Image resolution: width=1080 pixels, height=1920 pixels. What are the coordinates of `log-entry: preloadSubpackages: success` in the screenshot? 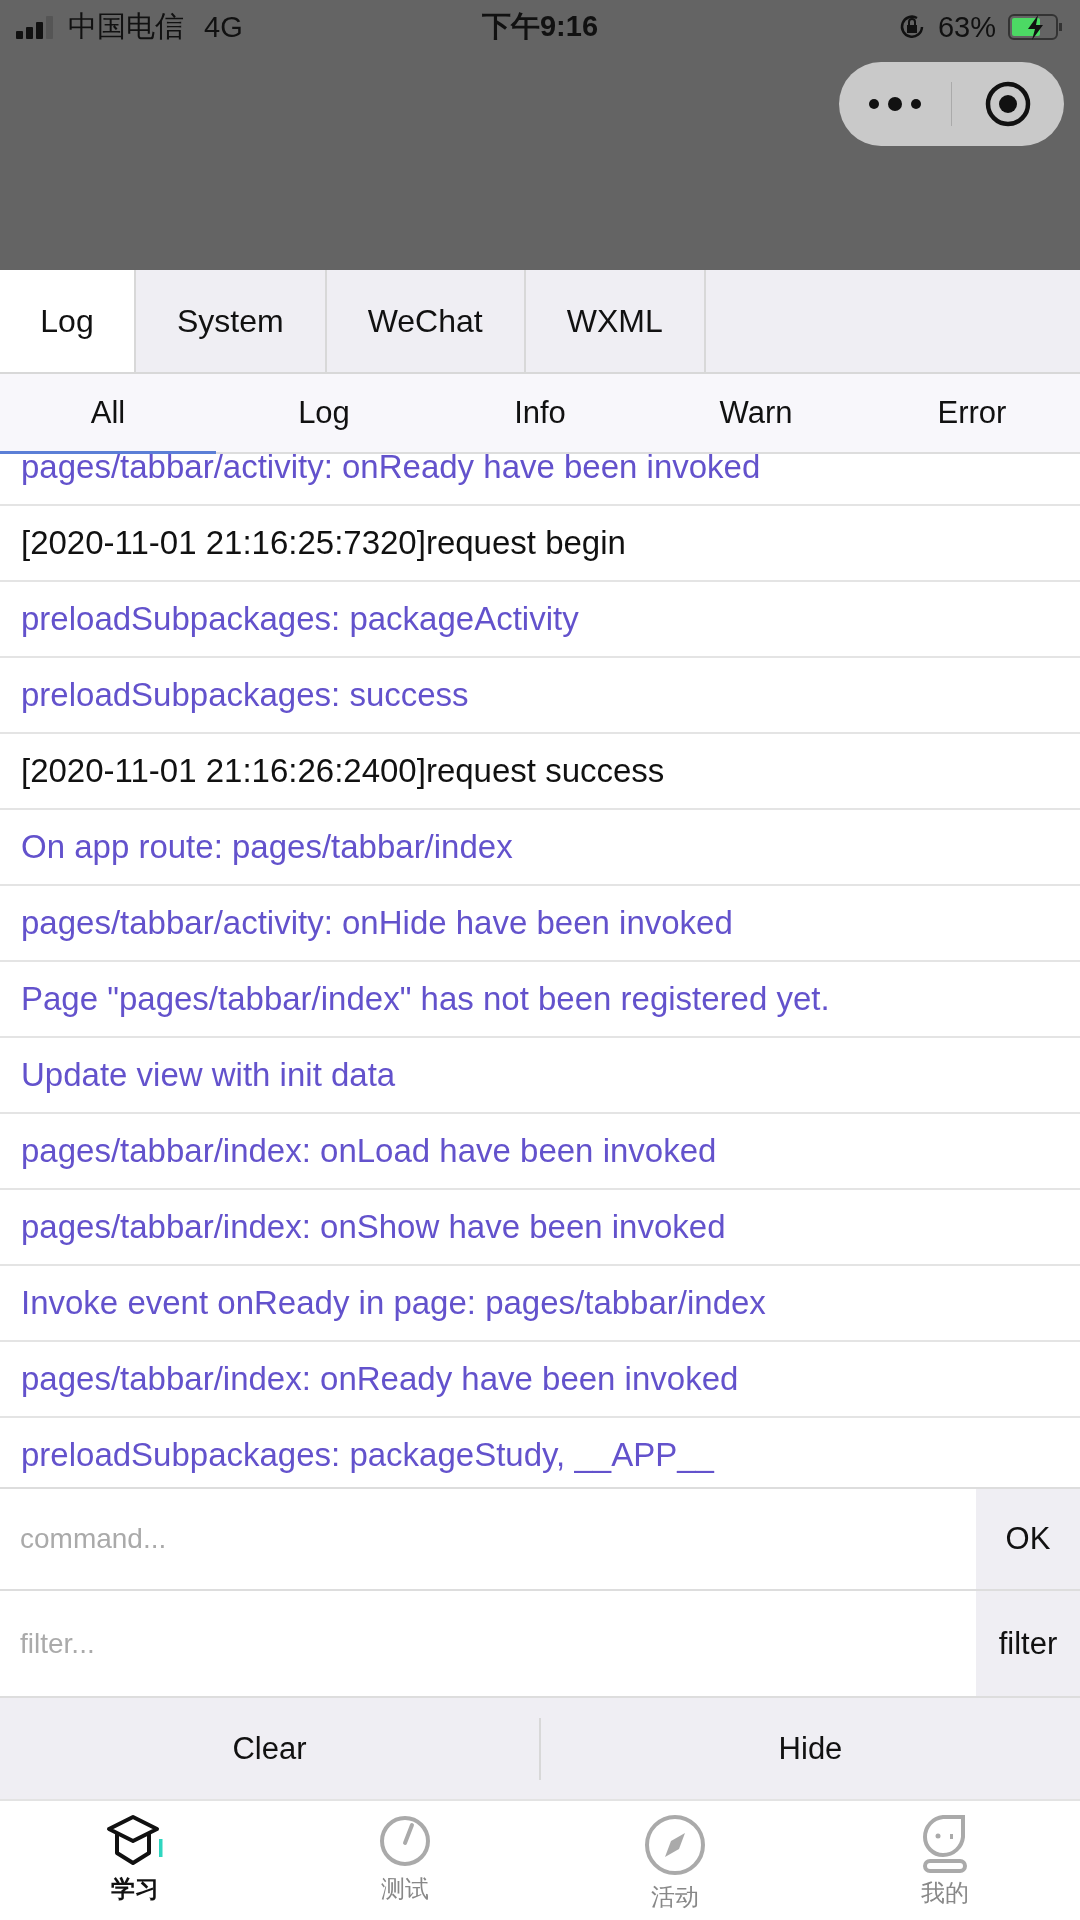 It's located at (540, 696).